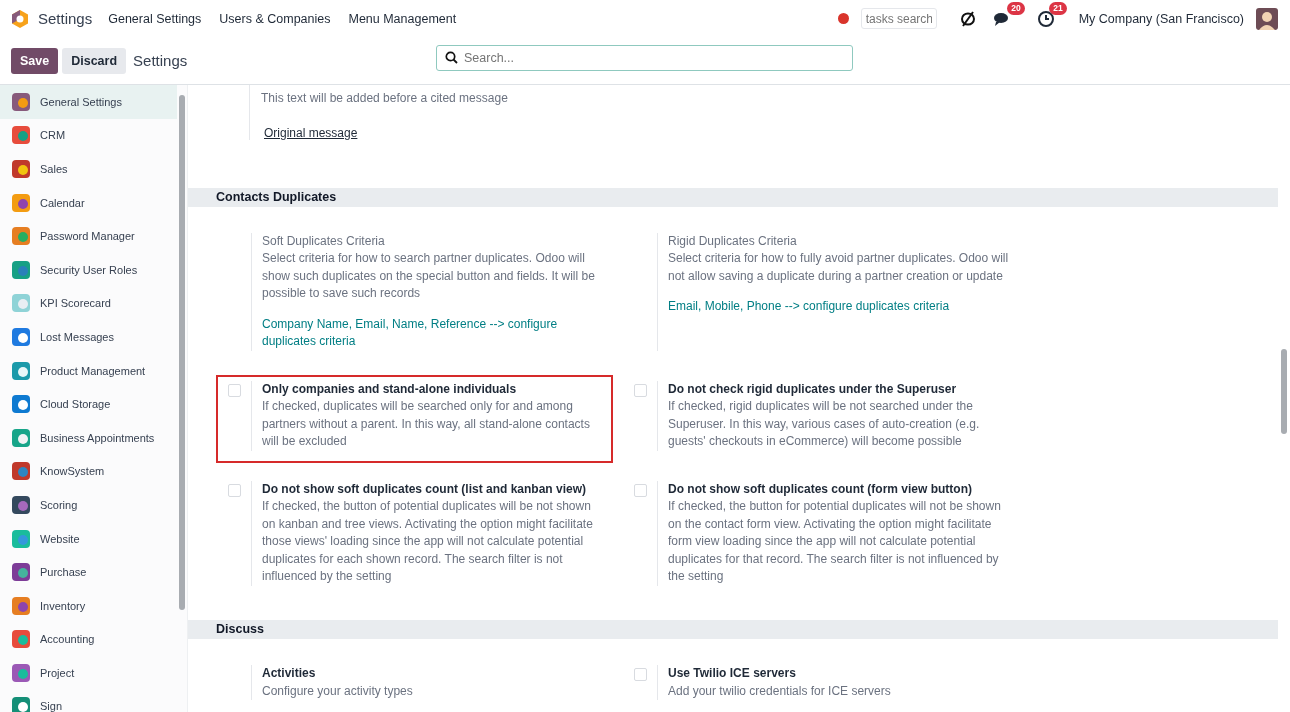 This screenshot has width=1290, height=712. Describe the element at coordinates (967, 18) in the screenshot. I see `discuss-icon` at that location.